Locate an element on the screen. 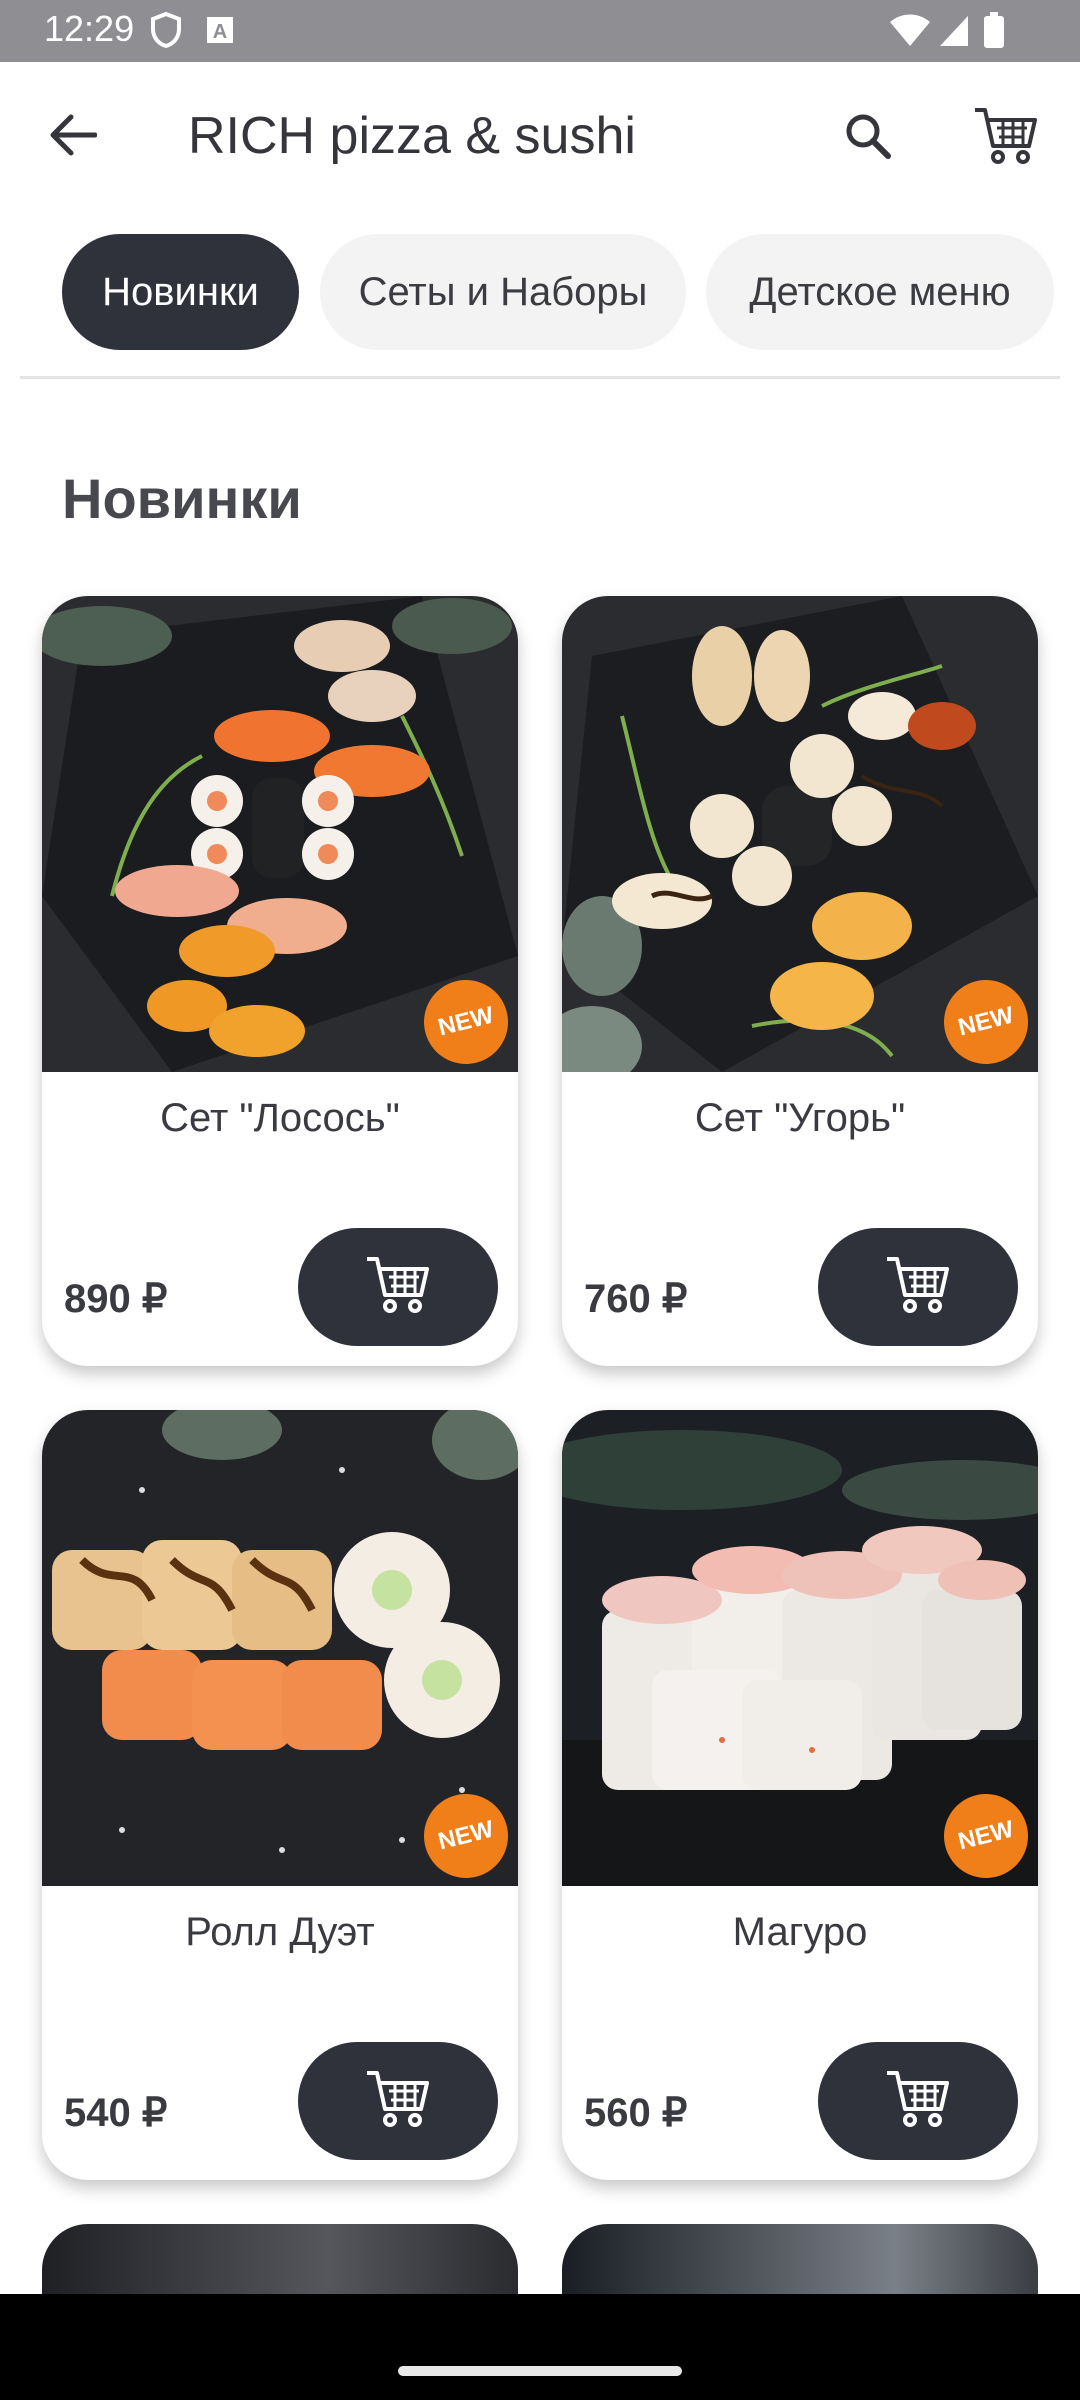  a-box-icon: A is located at coordinates (220, 32).